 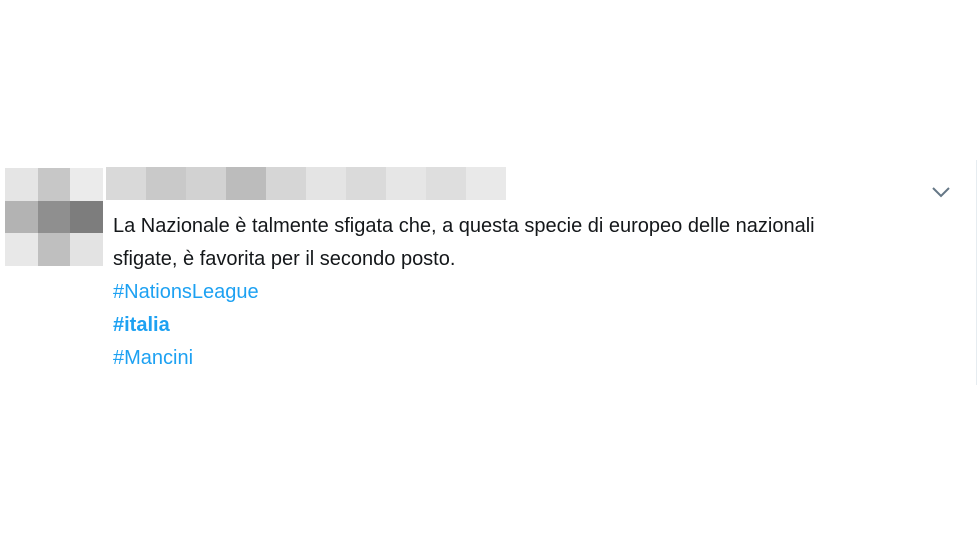 What do you see at coordinates (941, 192) in the screenshot?
I see `chevron-down-icon` at bounding box center [941, 192].